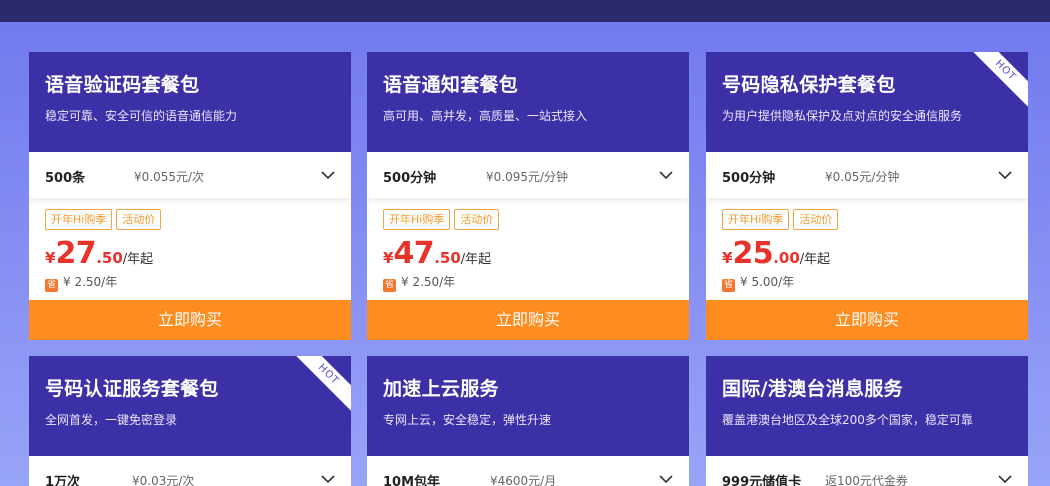 The height and width of the screenshot is (486, 1050). What do you see at coordinates (862, 177) in the screenshot?
I see `spec-unit-price: ¥0.05元/分钟` at bounding box center [862, 177].